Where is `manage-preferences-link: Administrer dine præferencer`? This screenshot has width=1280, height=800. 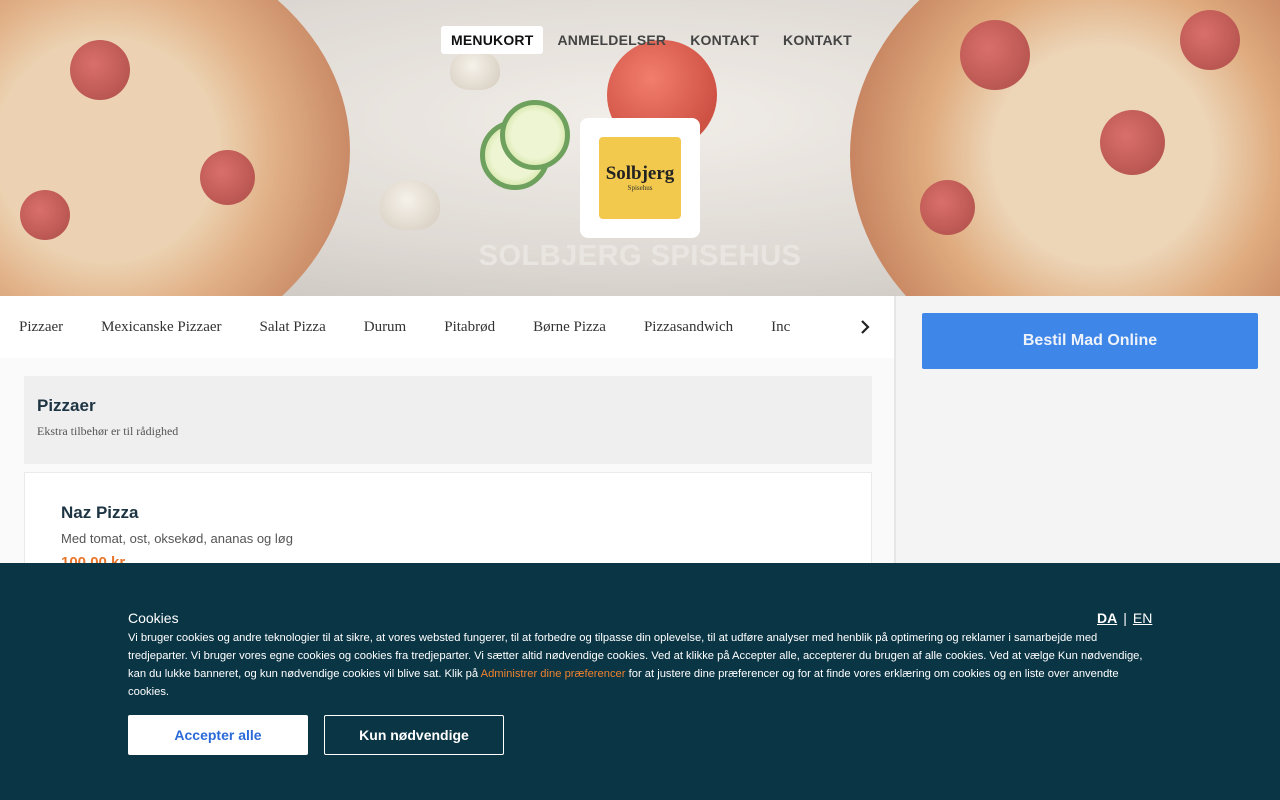 manage-preferences-link: Administrer dine præferencer is located at coordinates (553, 674).